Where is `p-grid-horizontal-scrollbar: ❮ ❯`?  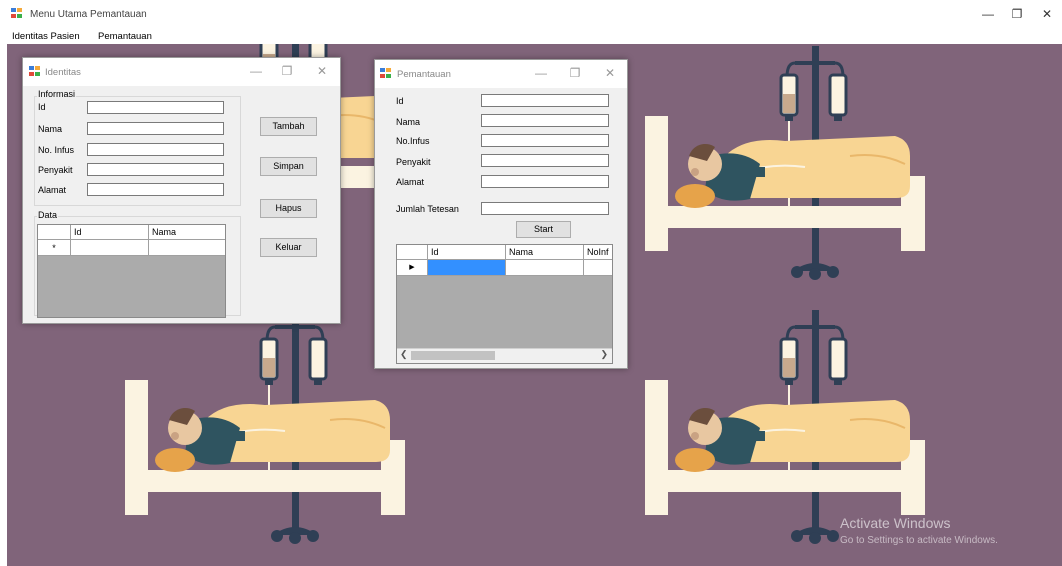 p-grid-horizontal-scrollbar: ❮ ❯ is located at coordinates (504, 355).